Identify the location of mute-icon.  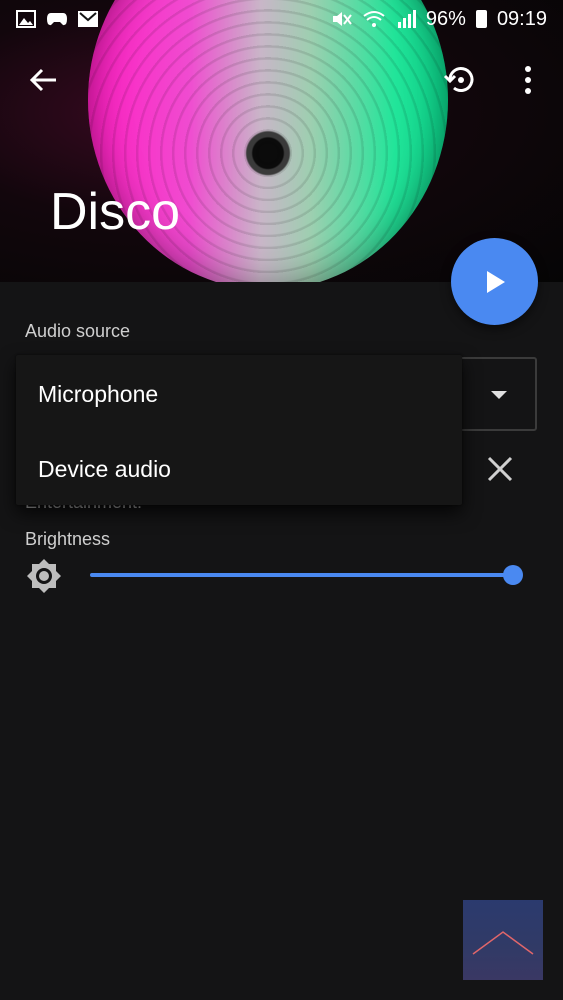
(342, 19).